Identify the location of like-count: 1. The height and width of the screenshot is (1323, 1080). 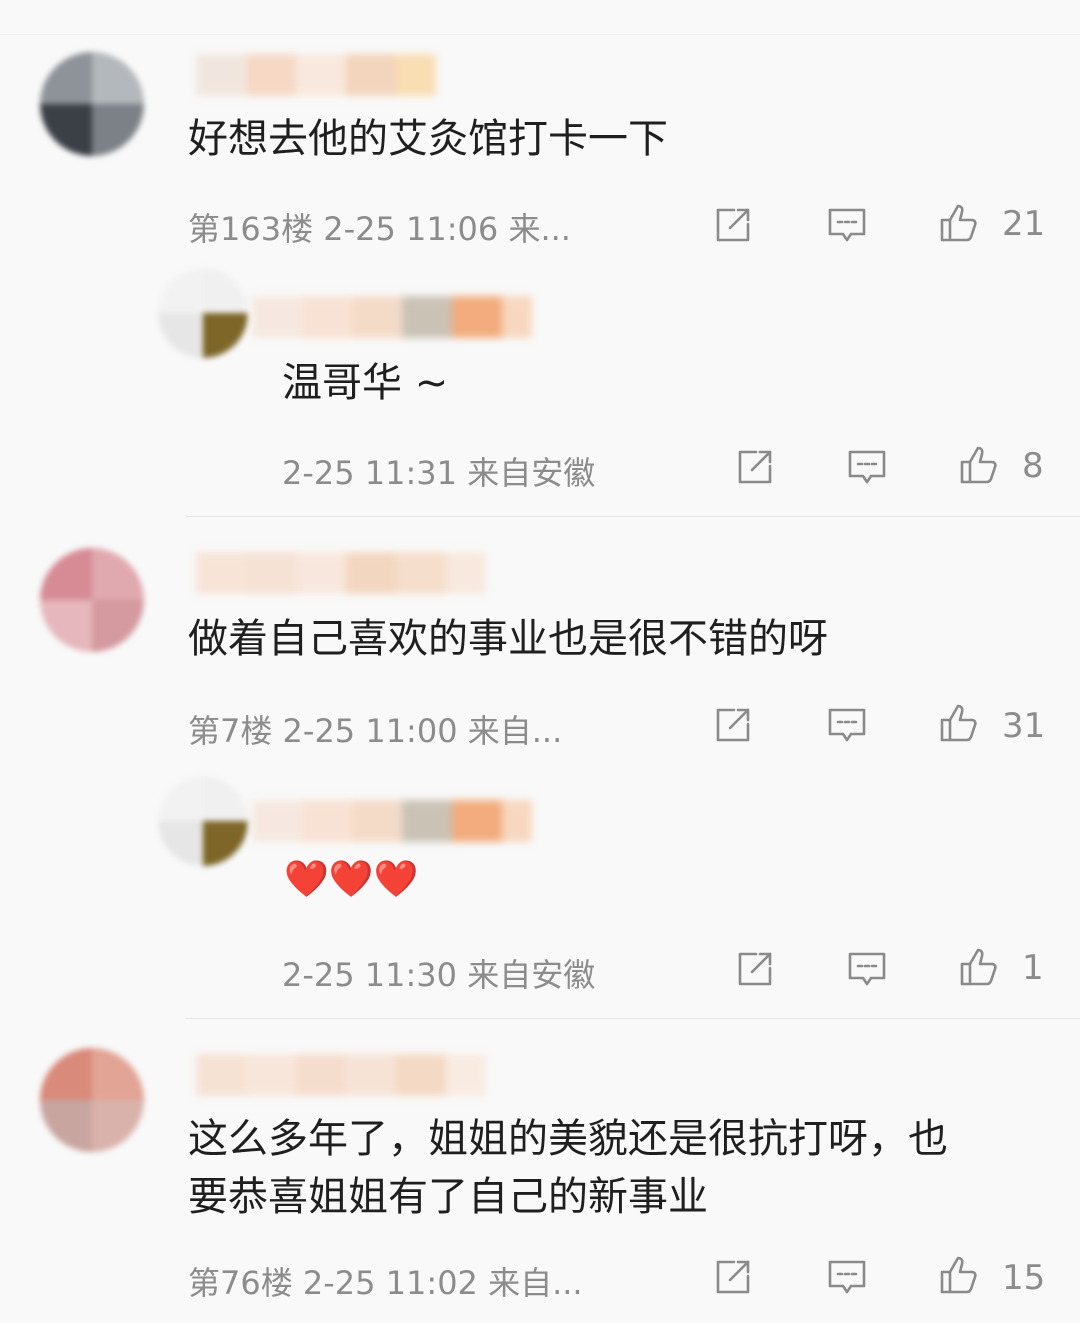
(1033, 968).